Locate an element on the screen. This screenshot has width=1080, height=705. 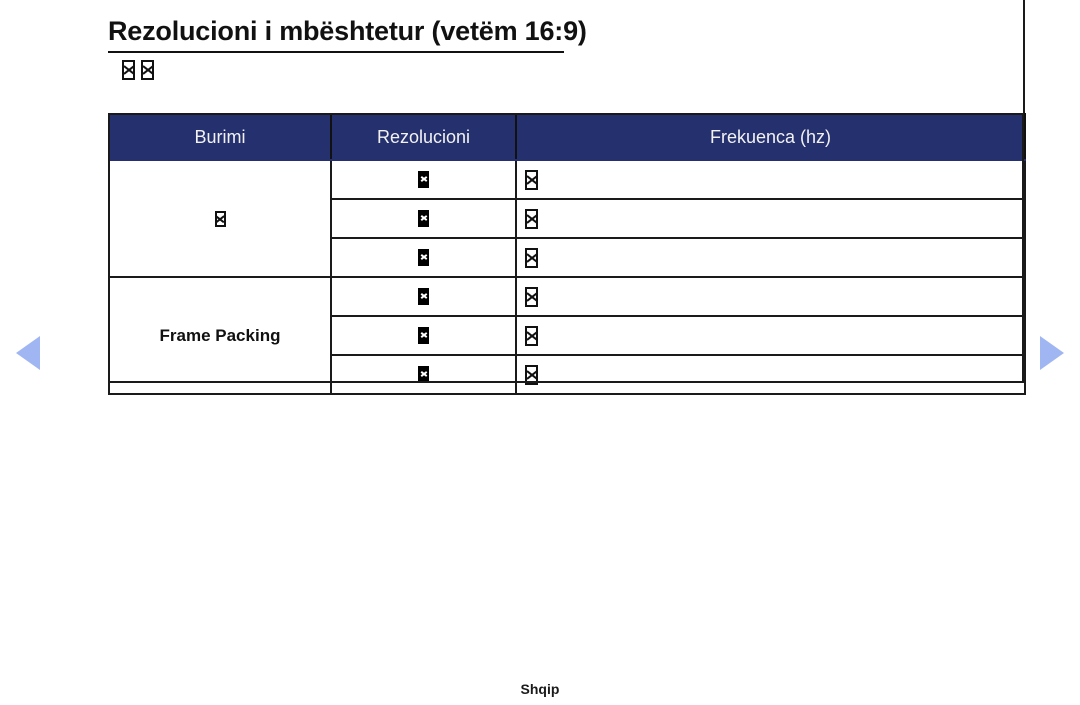
page-heading: Rezolucioni i mbështetur (vetëm 16:9) is located at coordinates (347, 33).